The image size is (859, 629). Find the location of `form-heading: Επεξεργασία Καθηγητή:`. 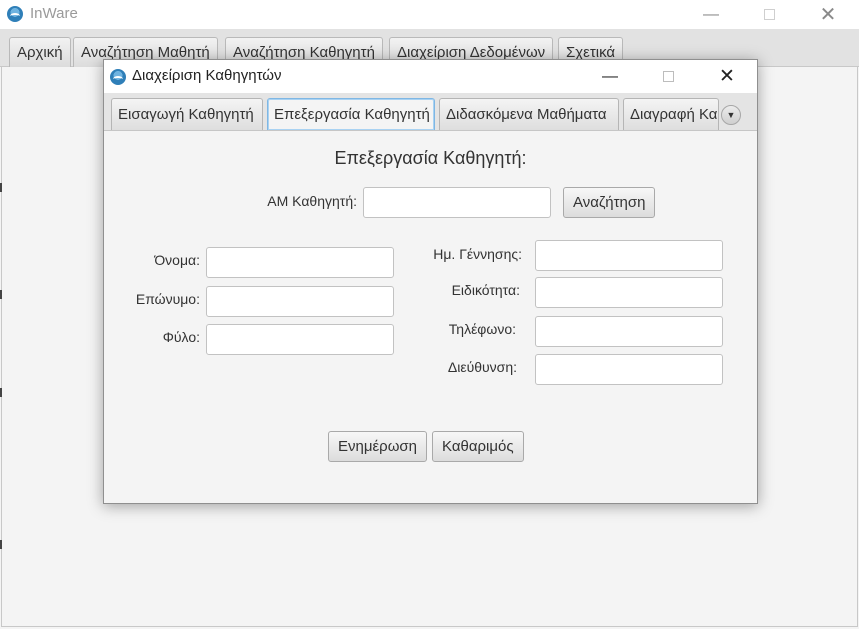

form-heading: Επεξεργασία Καθηγητή: is located at coordinates (430, 158).